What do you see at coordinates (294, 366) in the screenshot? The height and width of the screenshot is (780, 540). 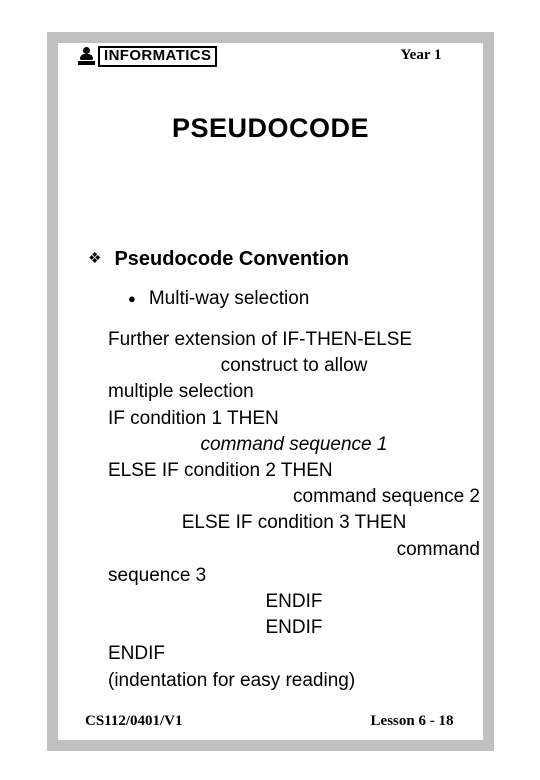 I see `pseudocode-line: construct to allow` at bounding box center [294, 366].